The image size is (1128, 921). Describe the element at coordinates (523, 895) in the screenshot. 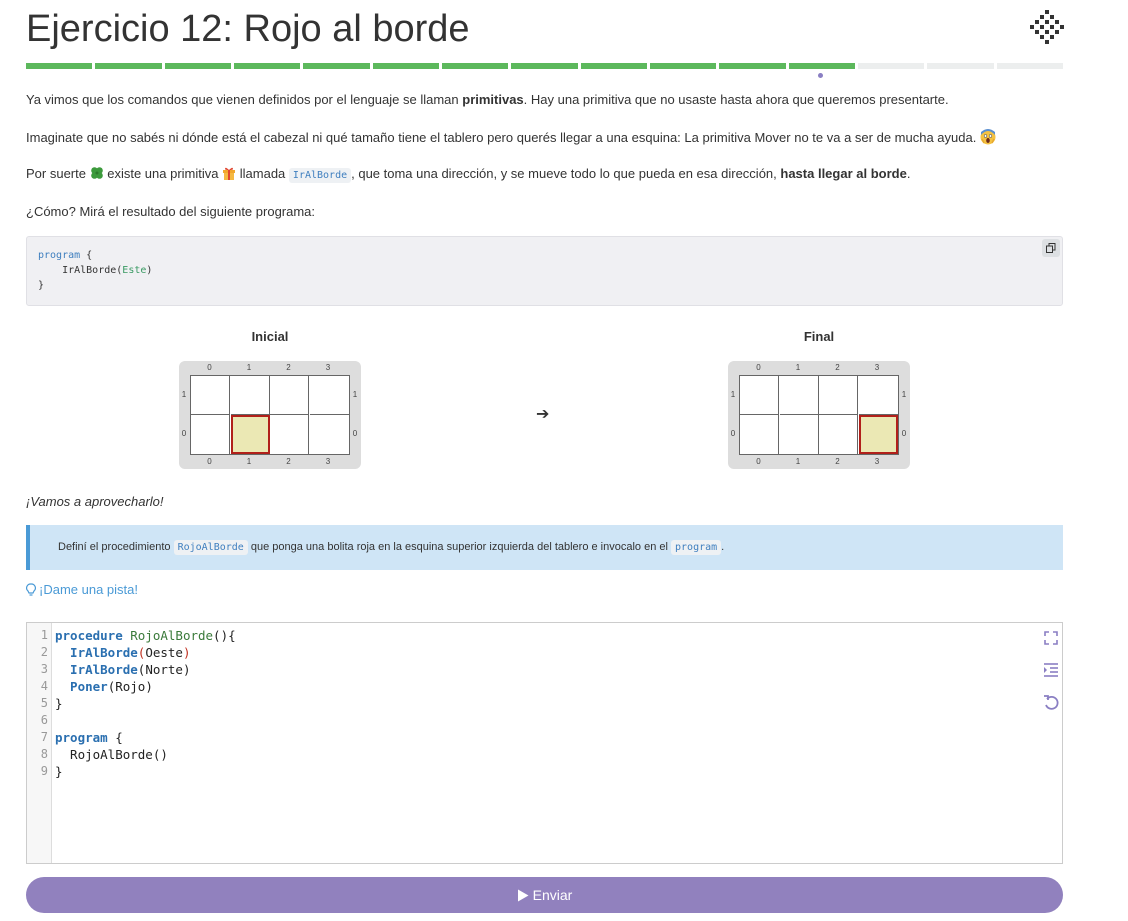

I see `play-icon` at that location.